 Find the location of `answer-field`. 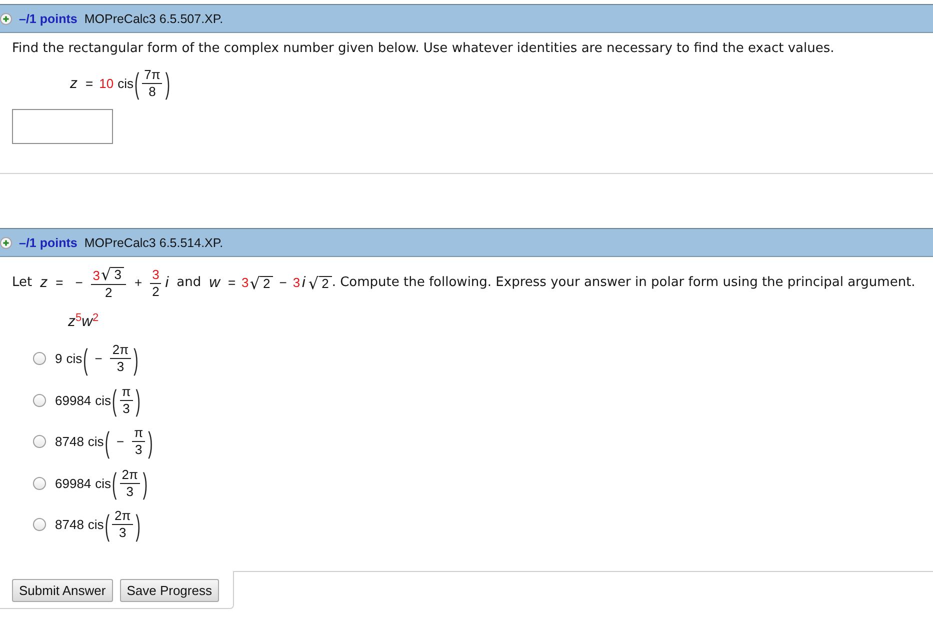

answer-field is located at coordinates (62, 126).